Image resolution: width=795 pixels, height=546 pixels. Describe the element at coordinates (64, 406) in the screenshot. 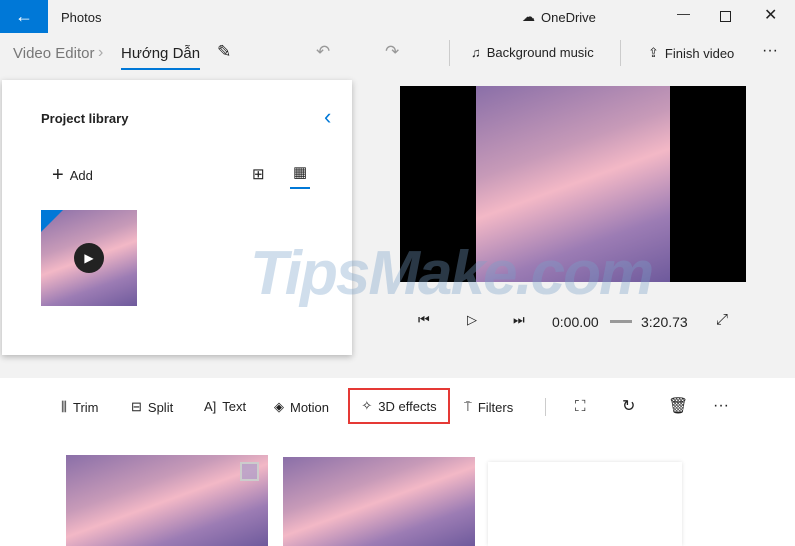

I see `trim-icon: ⫼` at that location.